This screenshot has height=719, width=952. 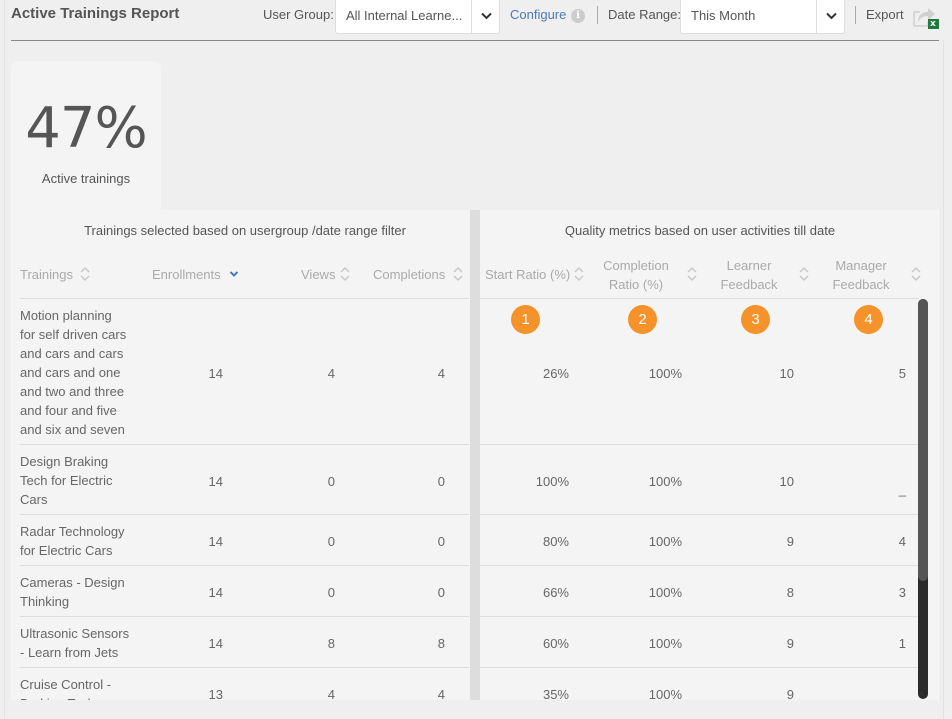 What do you see at coordinates (66, 550) in the screenshot?
I see `training-name-line: for Electric Cars` at bounding box center [66, 550].